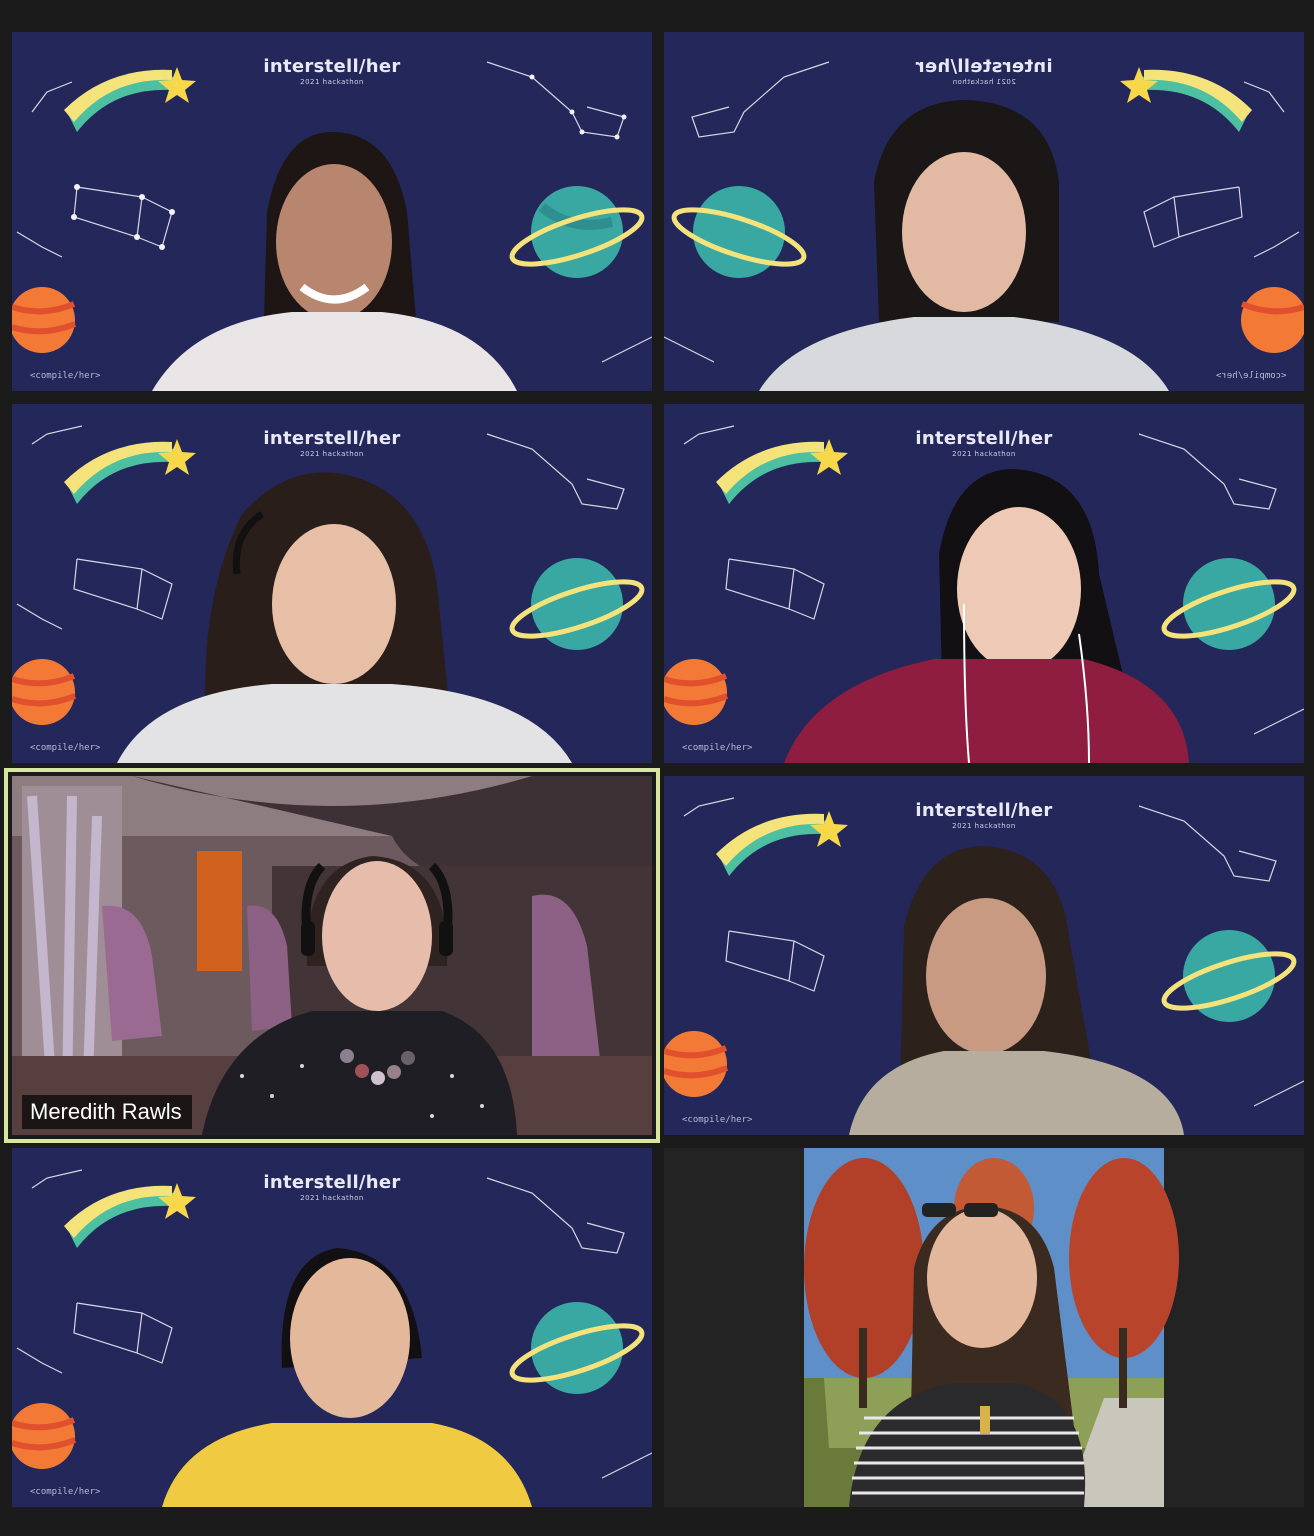 This screenshot has height=1536, width=1314. I want to click on participant-tile-active-speaker: Meredith Rawls, so click(332, 955).